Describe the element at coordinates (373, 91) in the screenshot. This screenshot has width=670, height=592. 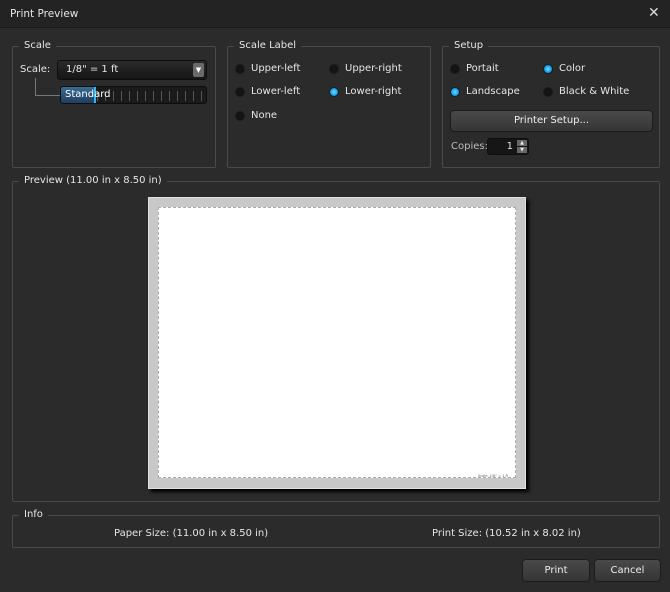
I see `radio-label: Lower-right` at that location.